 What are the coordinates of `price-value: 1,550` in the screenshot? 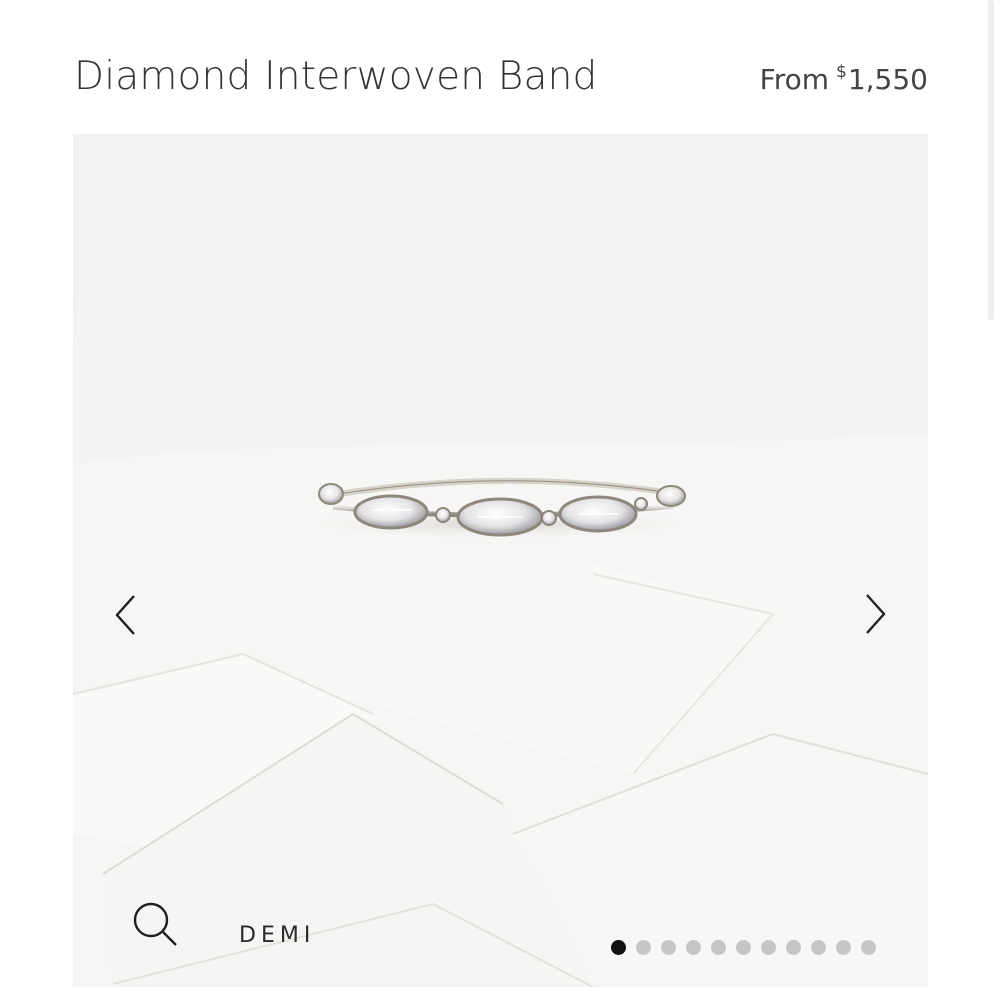 It's located at (887, 79).